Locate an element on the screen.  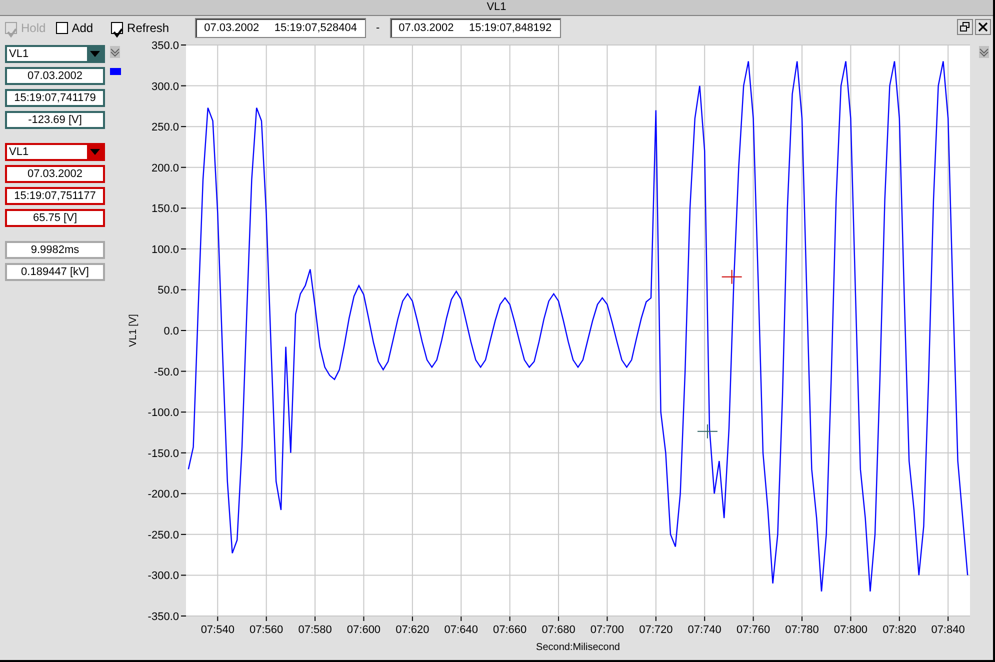
value-field: 65.75 [V] is located at coordinates (55, 218).